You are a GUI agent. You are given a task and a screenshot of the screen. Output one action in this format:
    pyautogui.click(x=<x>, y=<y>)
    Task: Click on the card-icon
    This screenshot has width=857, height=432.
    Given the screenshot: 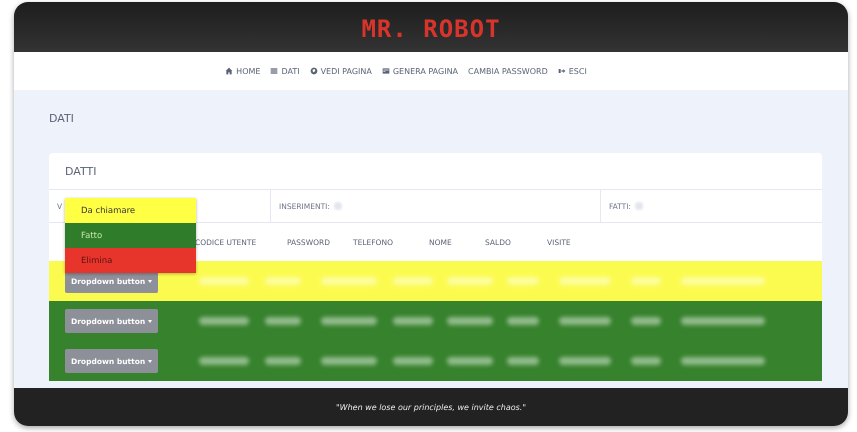 What is the action you would take?
    pyautogui.click(x=386, y=71)
    